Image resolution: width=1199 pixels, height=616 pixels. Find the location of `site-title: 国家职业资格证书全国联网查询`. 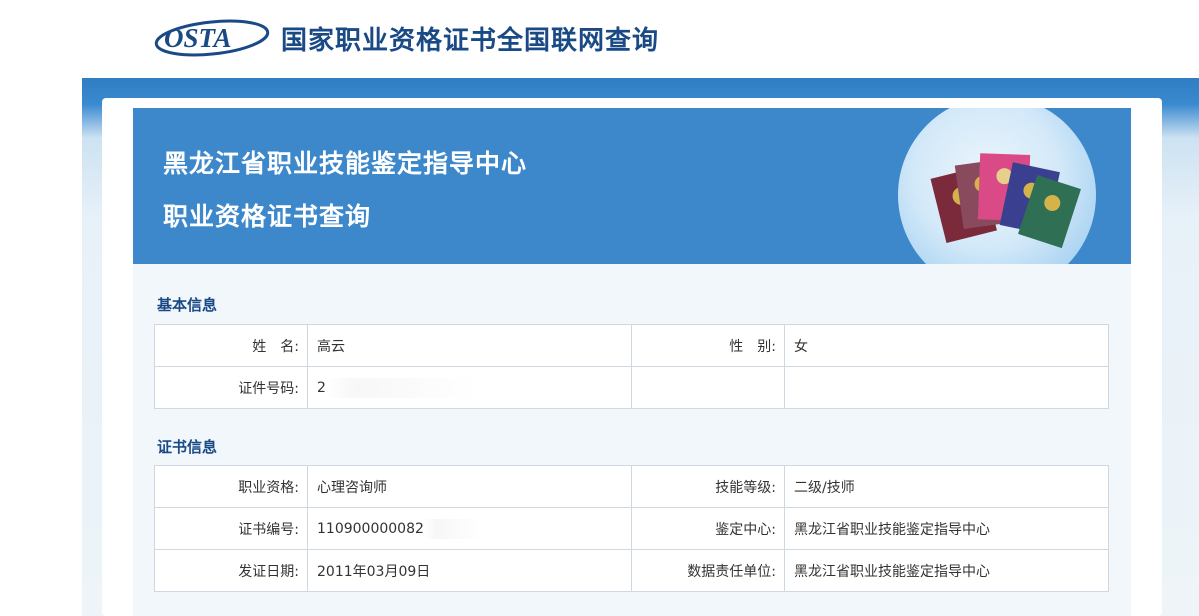

site-title: 国家职业资格证书全国联网查询 is located at coordinates (470, 41).